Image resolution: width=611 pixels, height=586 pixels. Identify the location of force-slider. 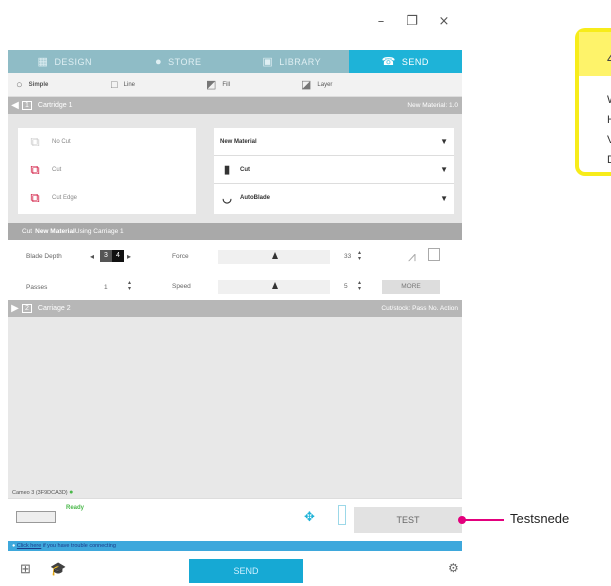
(274, 257).